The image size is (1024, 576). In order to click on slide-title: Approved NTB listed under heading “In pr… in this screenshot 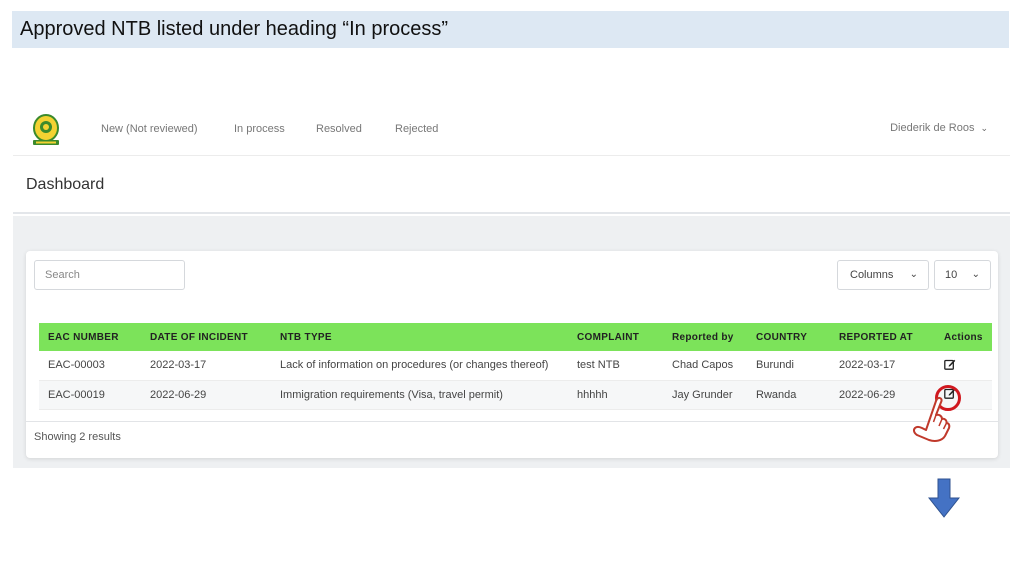, I will do `click(234, 29)`.